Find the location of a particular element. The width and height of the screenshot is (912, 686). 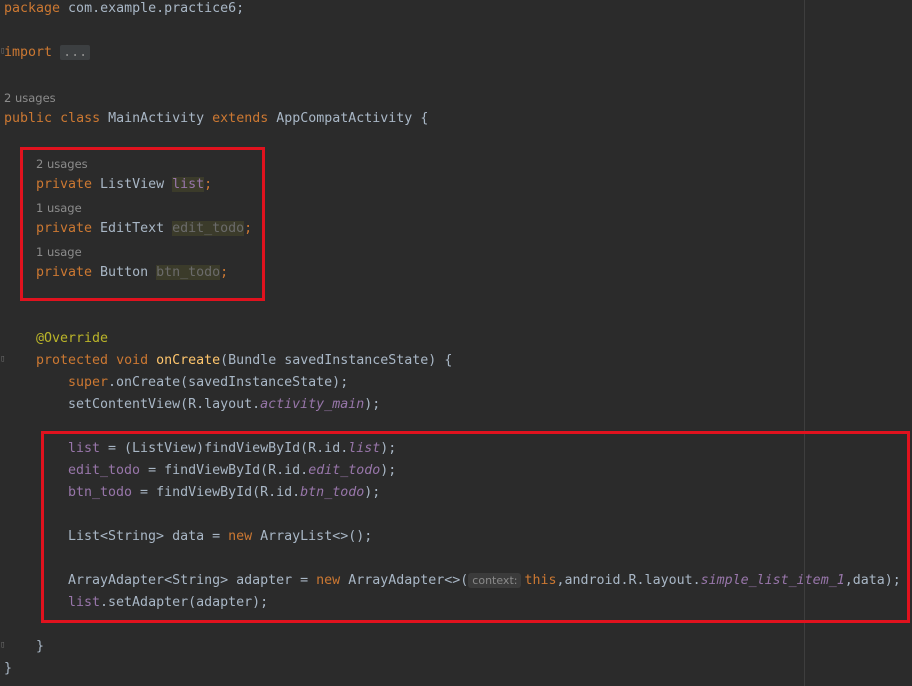

class-close-brace: } is located at coordinates (8, 668).